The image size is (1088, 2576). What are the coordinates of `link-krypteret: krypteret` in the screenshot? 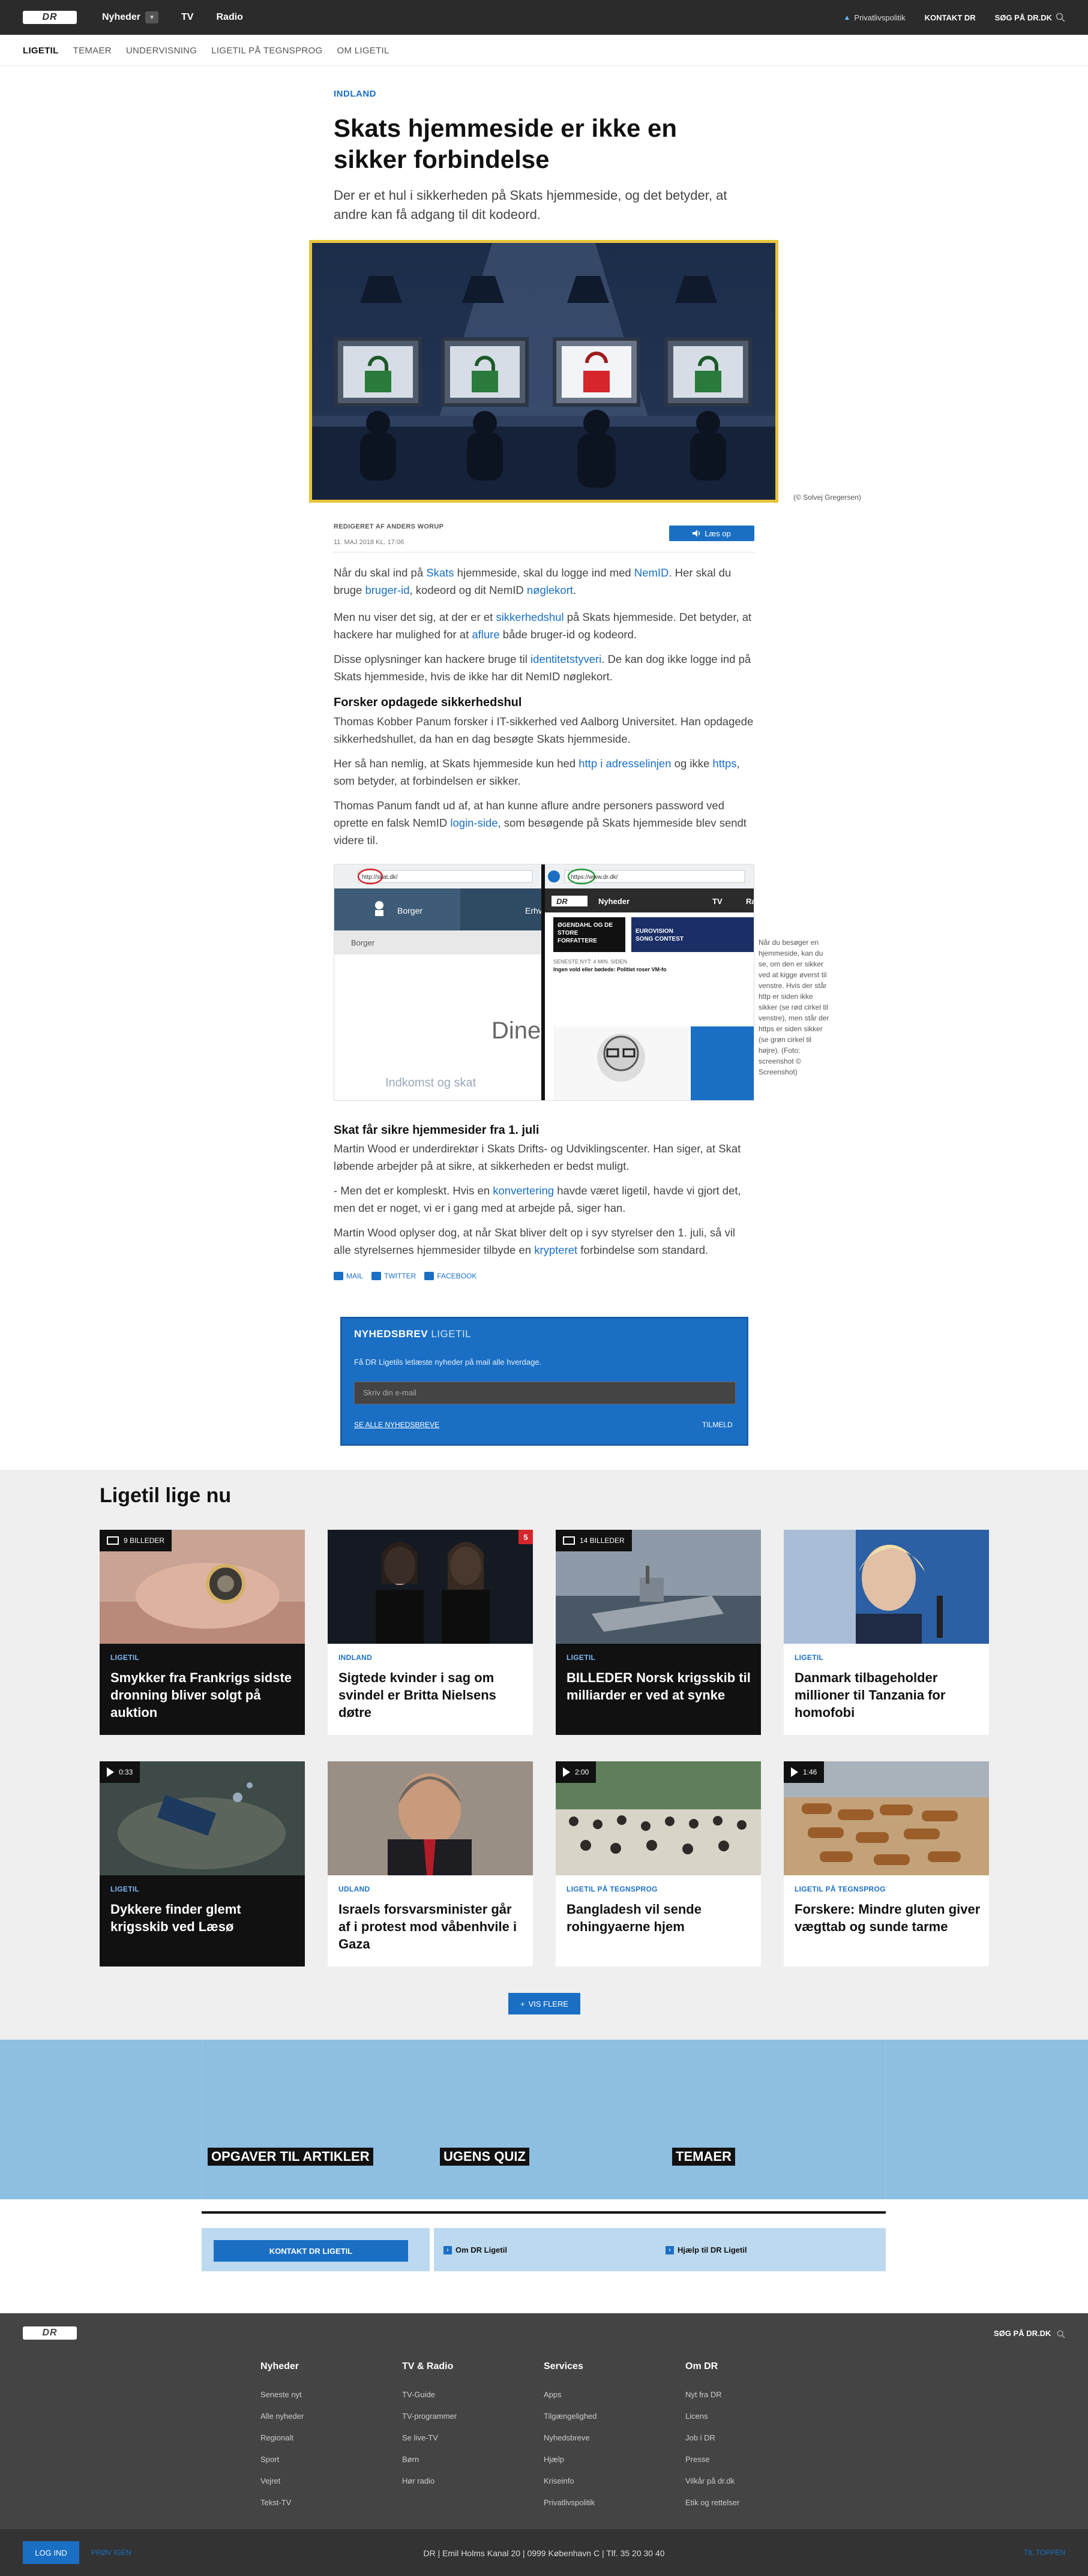 It's located at (555, 1250).